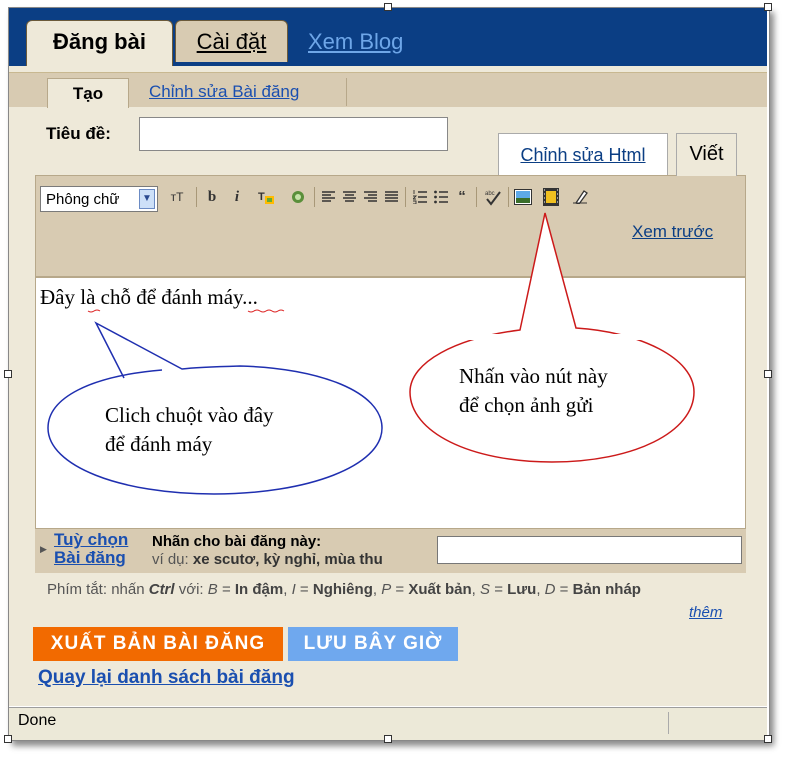 The height and width of the screenshot is (757, 787). Describe the element at coordinates (526, 405) in the screenshot. I see `callout-line: để chọn ảnh gửi` at that location.